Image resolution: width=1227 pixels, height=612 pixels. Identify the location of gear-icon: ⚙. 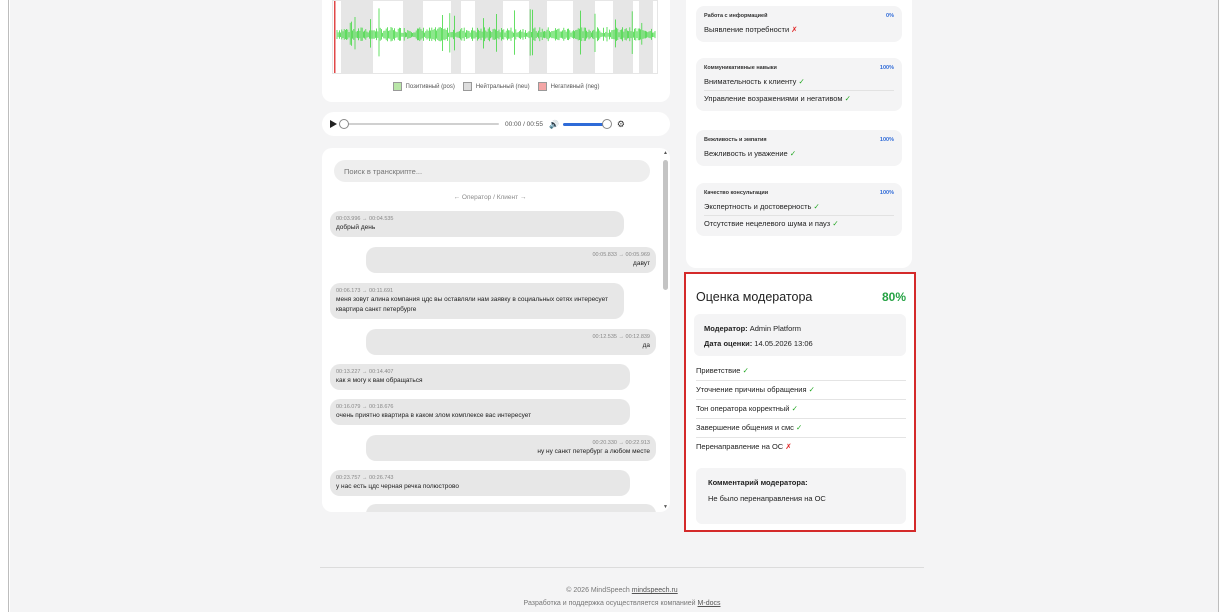
(621, 124).